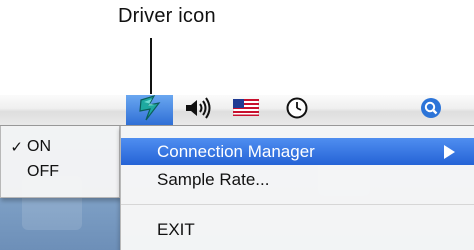 The width and height of the screenshot is (474, 250). Describe the element at coordinates (39, 146) in the screenshot. I see `submenu-item-label: ON` at that location.